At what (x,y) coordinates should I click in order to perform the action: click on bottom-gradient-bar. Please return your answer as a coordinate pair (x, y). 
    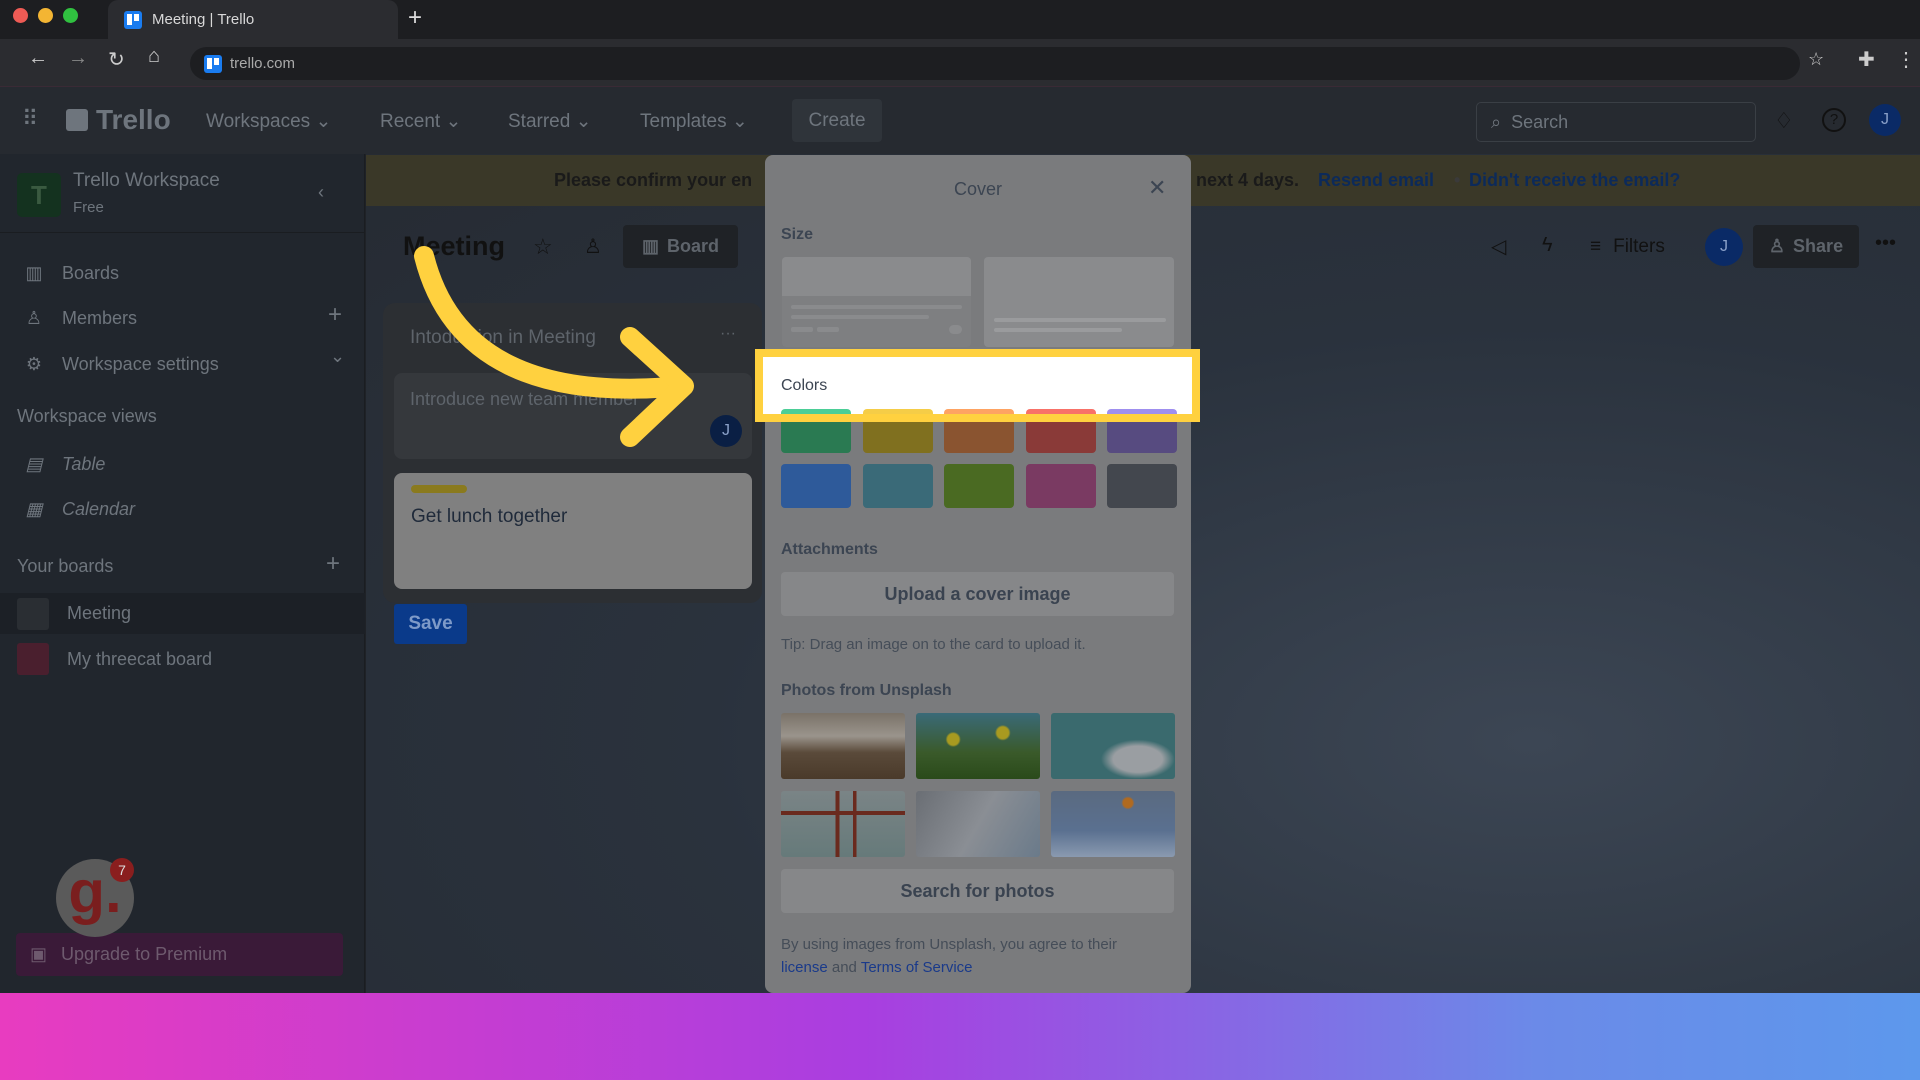
    Looking at the image, I should click on (960, 1036).